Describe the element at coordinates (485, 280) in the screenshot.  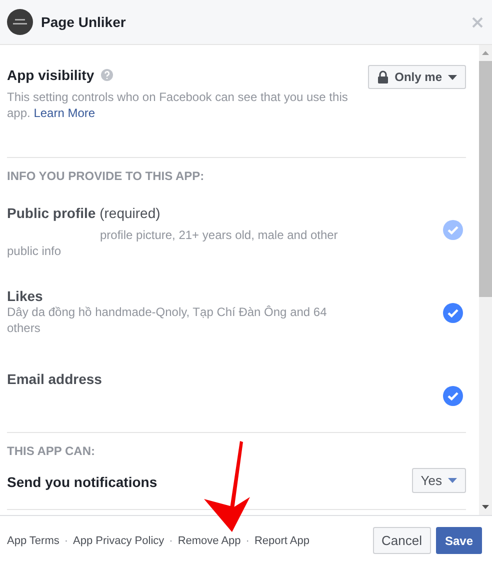
I see `scrollbar` at that location.